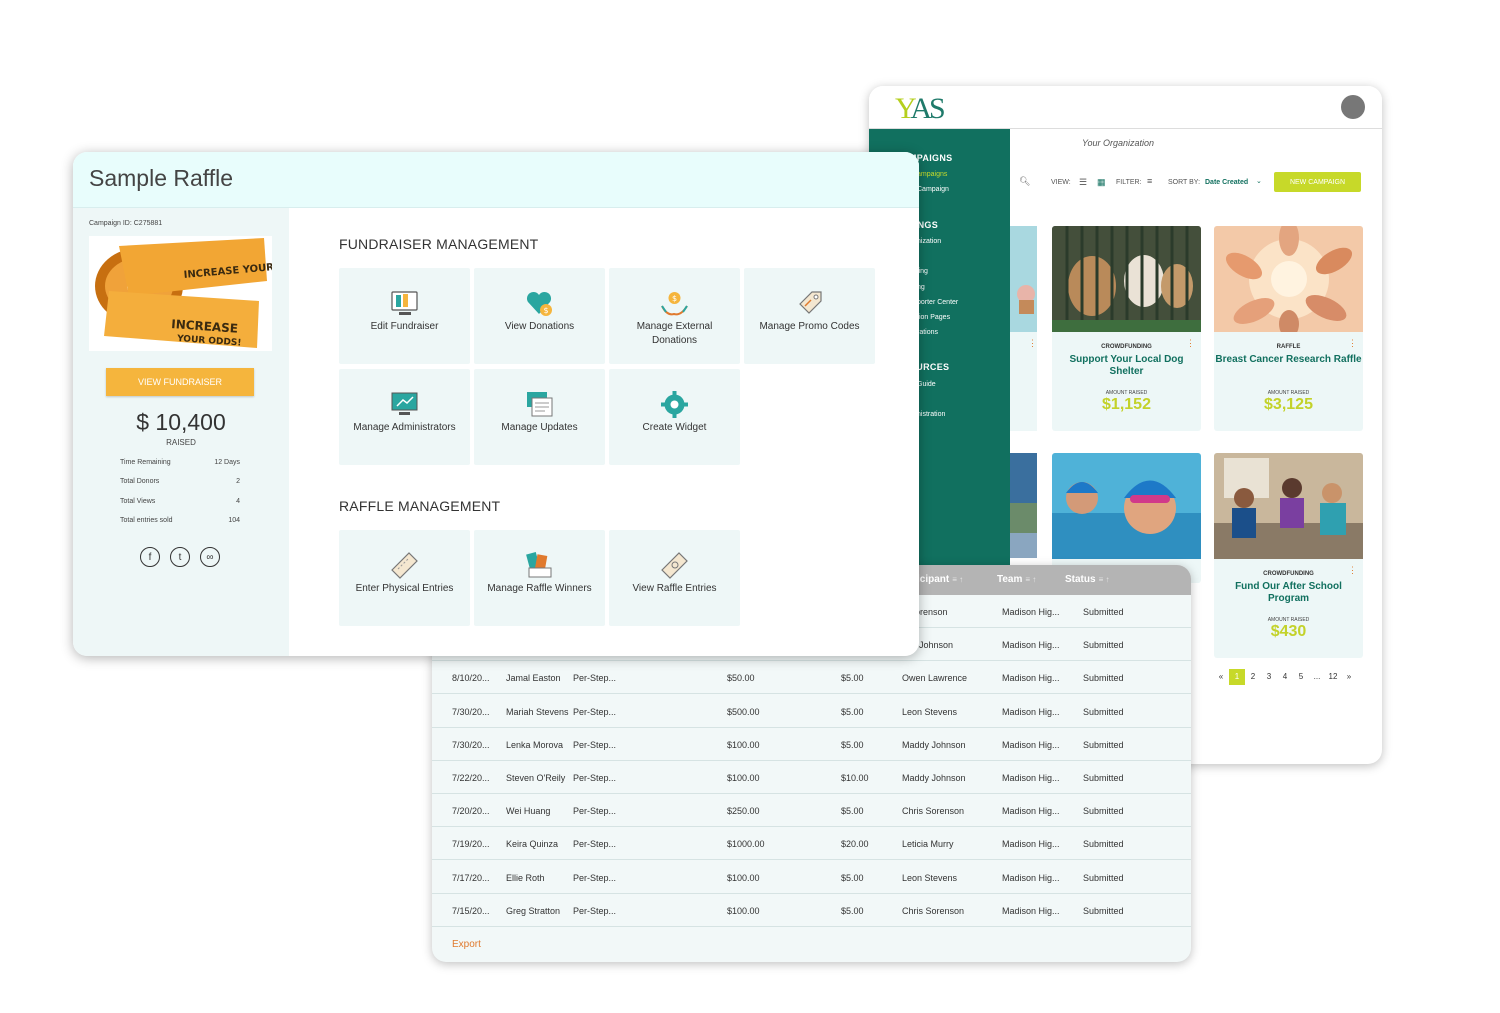 The image size is (1500, 1013). I want to click on sort-dropdown: Date Created, so click(1226, 182).